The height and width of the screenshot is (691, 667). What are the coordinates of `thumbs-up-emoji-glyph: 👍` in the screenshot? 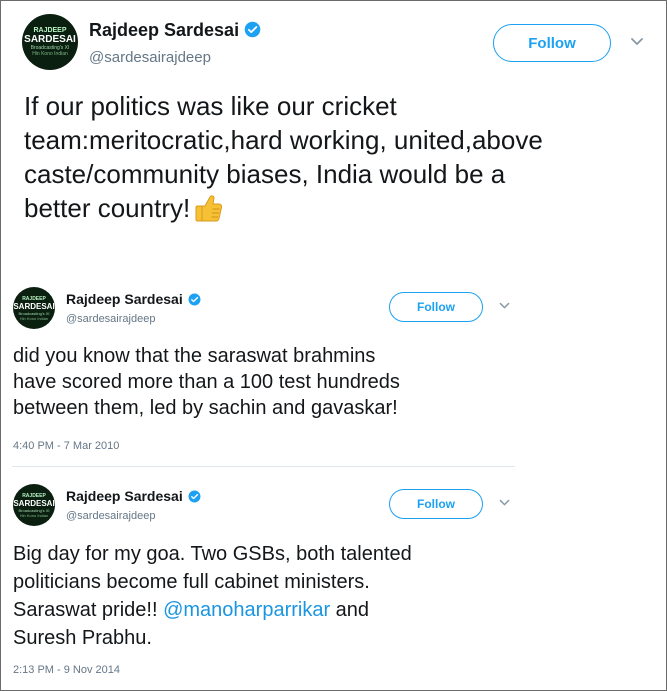 It's located at (192, 208).